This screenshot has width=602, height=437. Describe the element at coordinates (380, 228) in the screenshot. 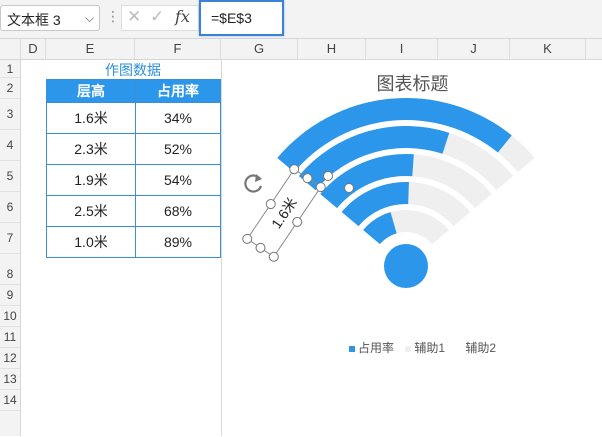

I see `arc-bar` at that location.